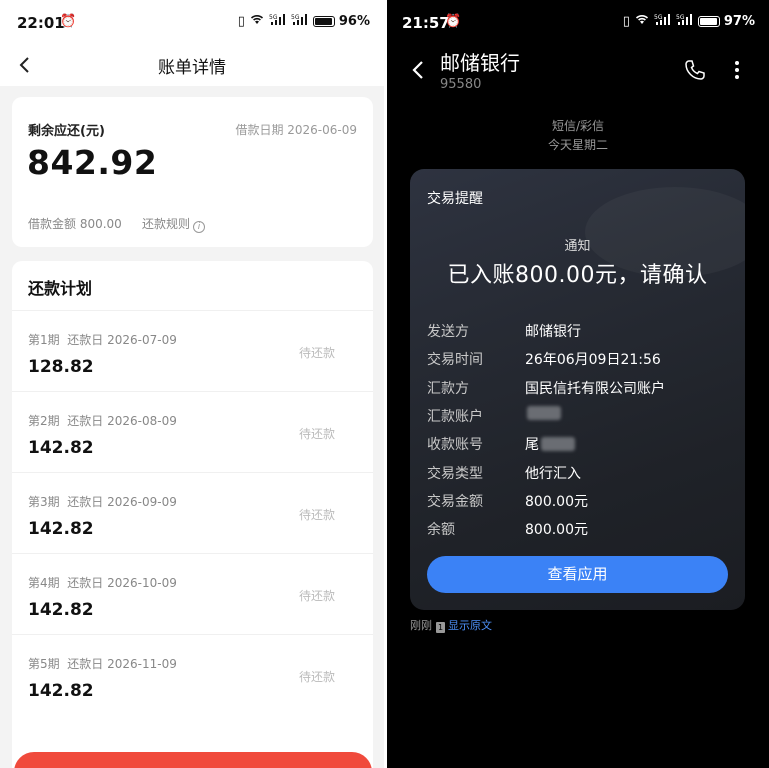  Describe the element at coordinates (448, 332) in the screenshot. I see `field-key: 发送方` at that location.